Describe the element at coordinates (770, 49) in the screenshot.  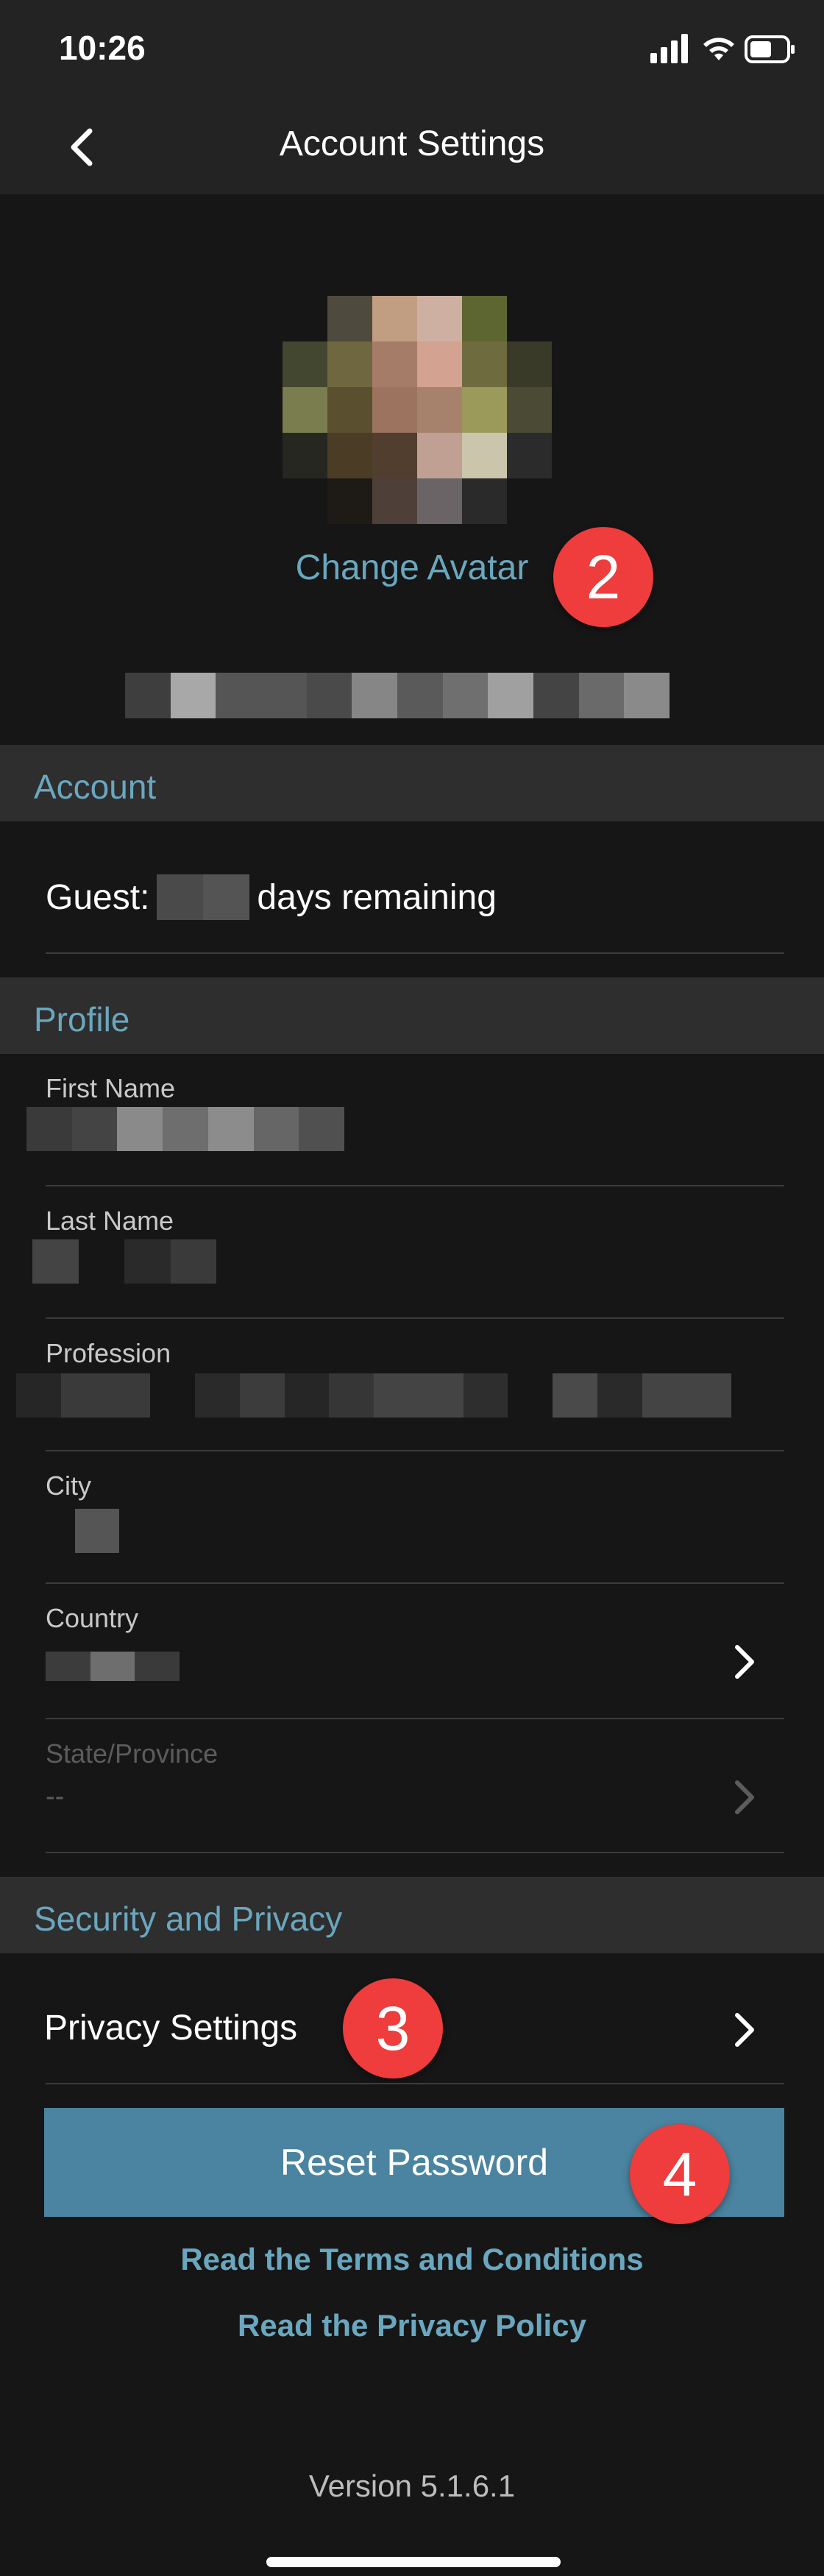
I see `battery-icon` at that location.